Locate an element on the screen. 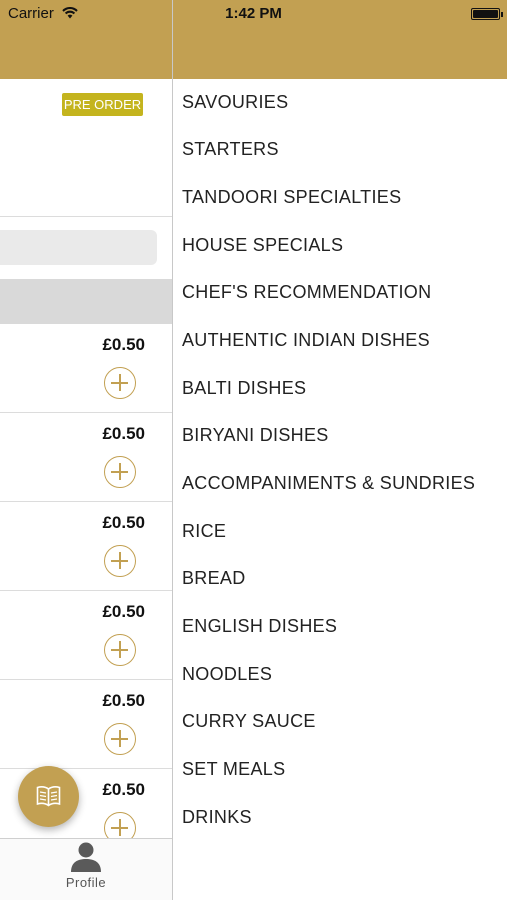 The image size is (507, 900). category-balti-dishes: BALTI DISHES is located at coordinates (244, 388).